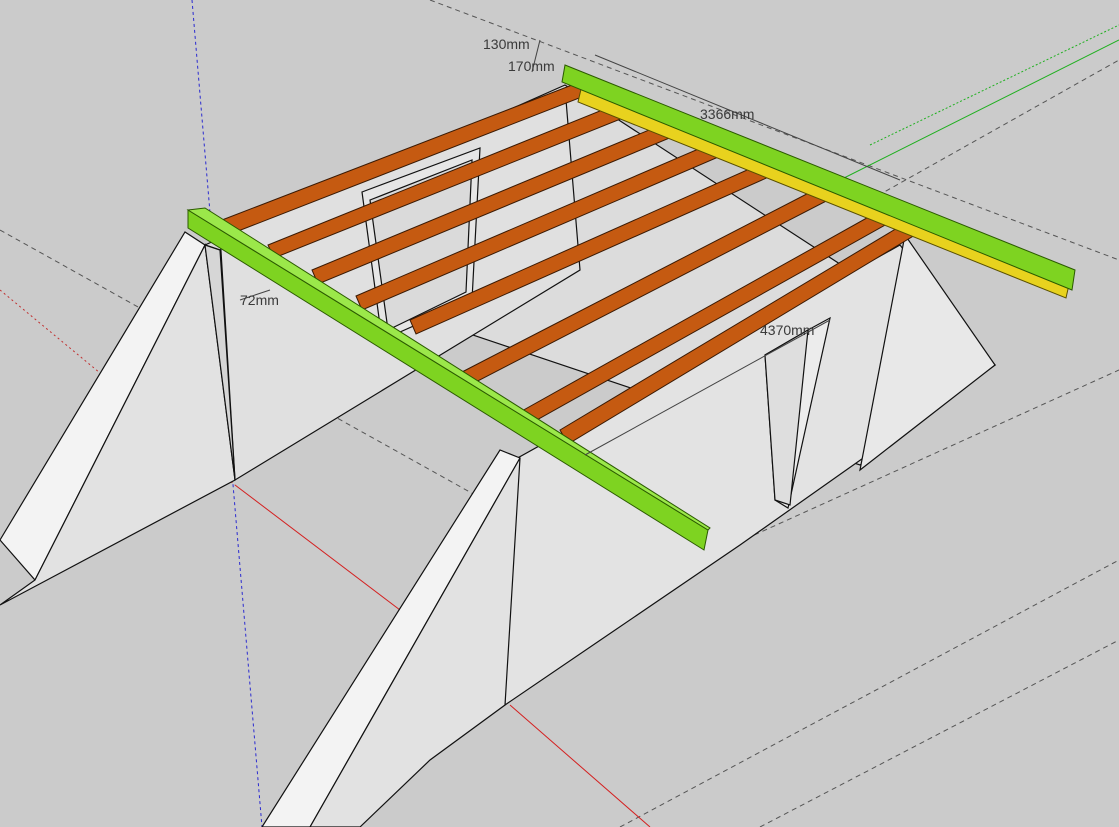  What do you see at coordinates (317, 547) in the screenshot?
I see `red-axis` at bounding box center [317, 547].